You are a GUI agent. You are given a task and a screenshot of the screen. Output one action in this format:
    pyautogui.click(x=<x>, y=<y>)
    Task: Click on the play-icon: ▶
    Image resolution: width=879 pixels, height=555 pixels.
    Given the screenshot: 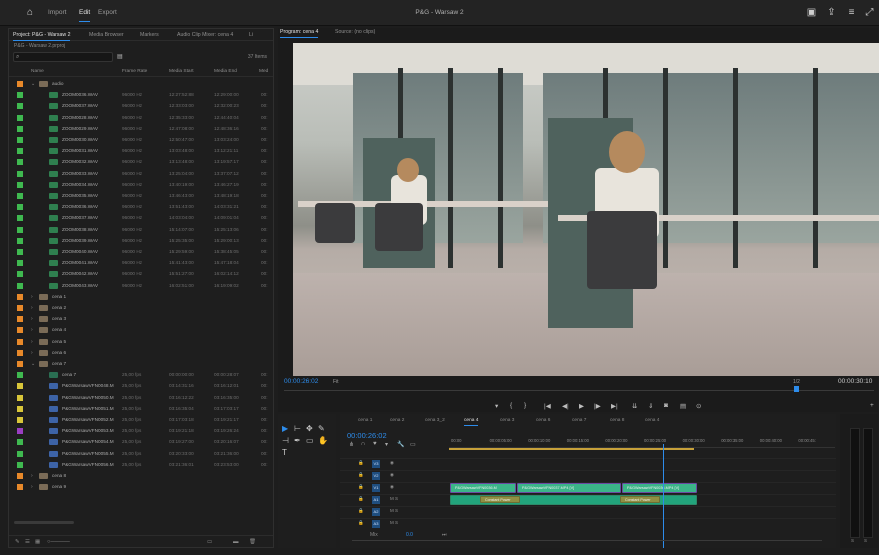 What is the action you would take?
    pyautogui.click(x=581, y=406)
    